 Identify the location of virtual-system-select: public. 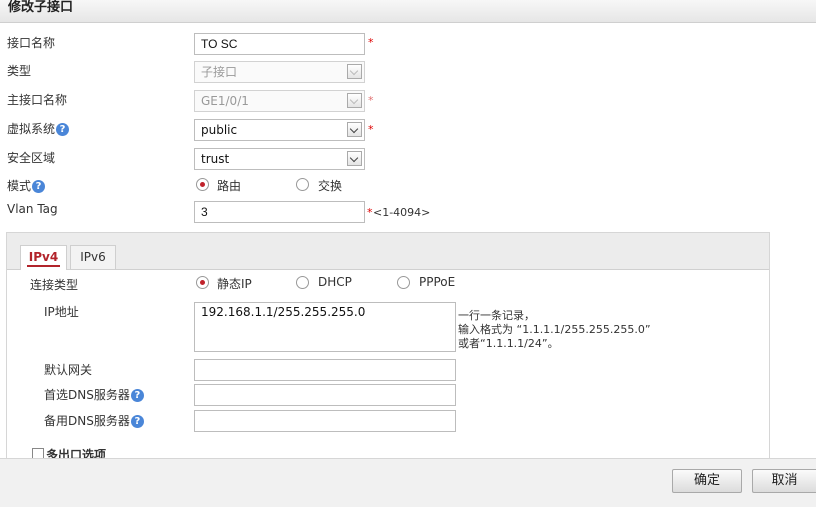
(279, 130).